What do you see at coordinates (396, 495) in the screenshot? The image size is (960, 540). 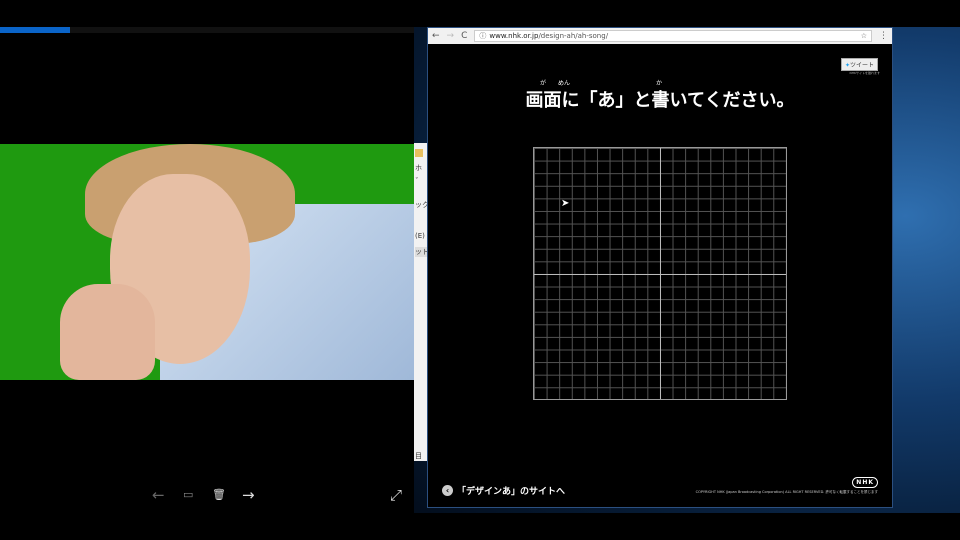 I see `expand-icon: ⤢` at bounding box center [396, 495].